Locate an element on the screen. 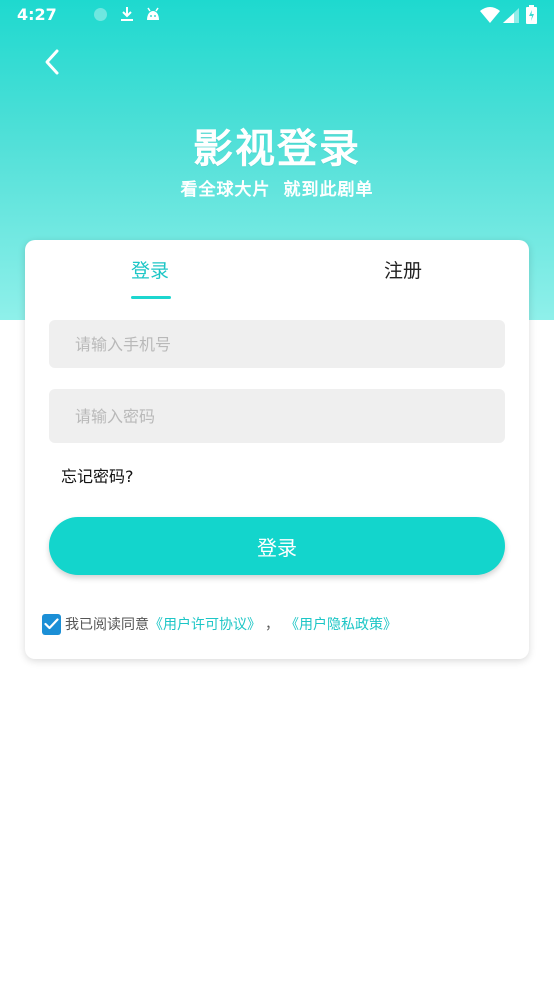 The width and height of the screenshot is (554, 984). forgot-password-link: 忘记密码? is located at coordinates (97, 475).